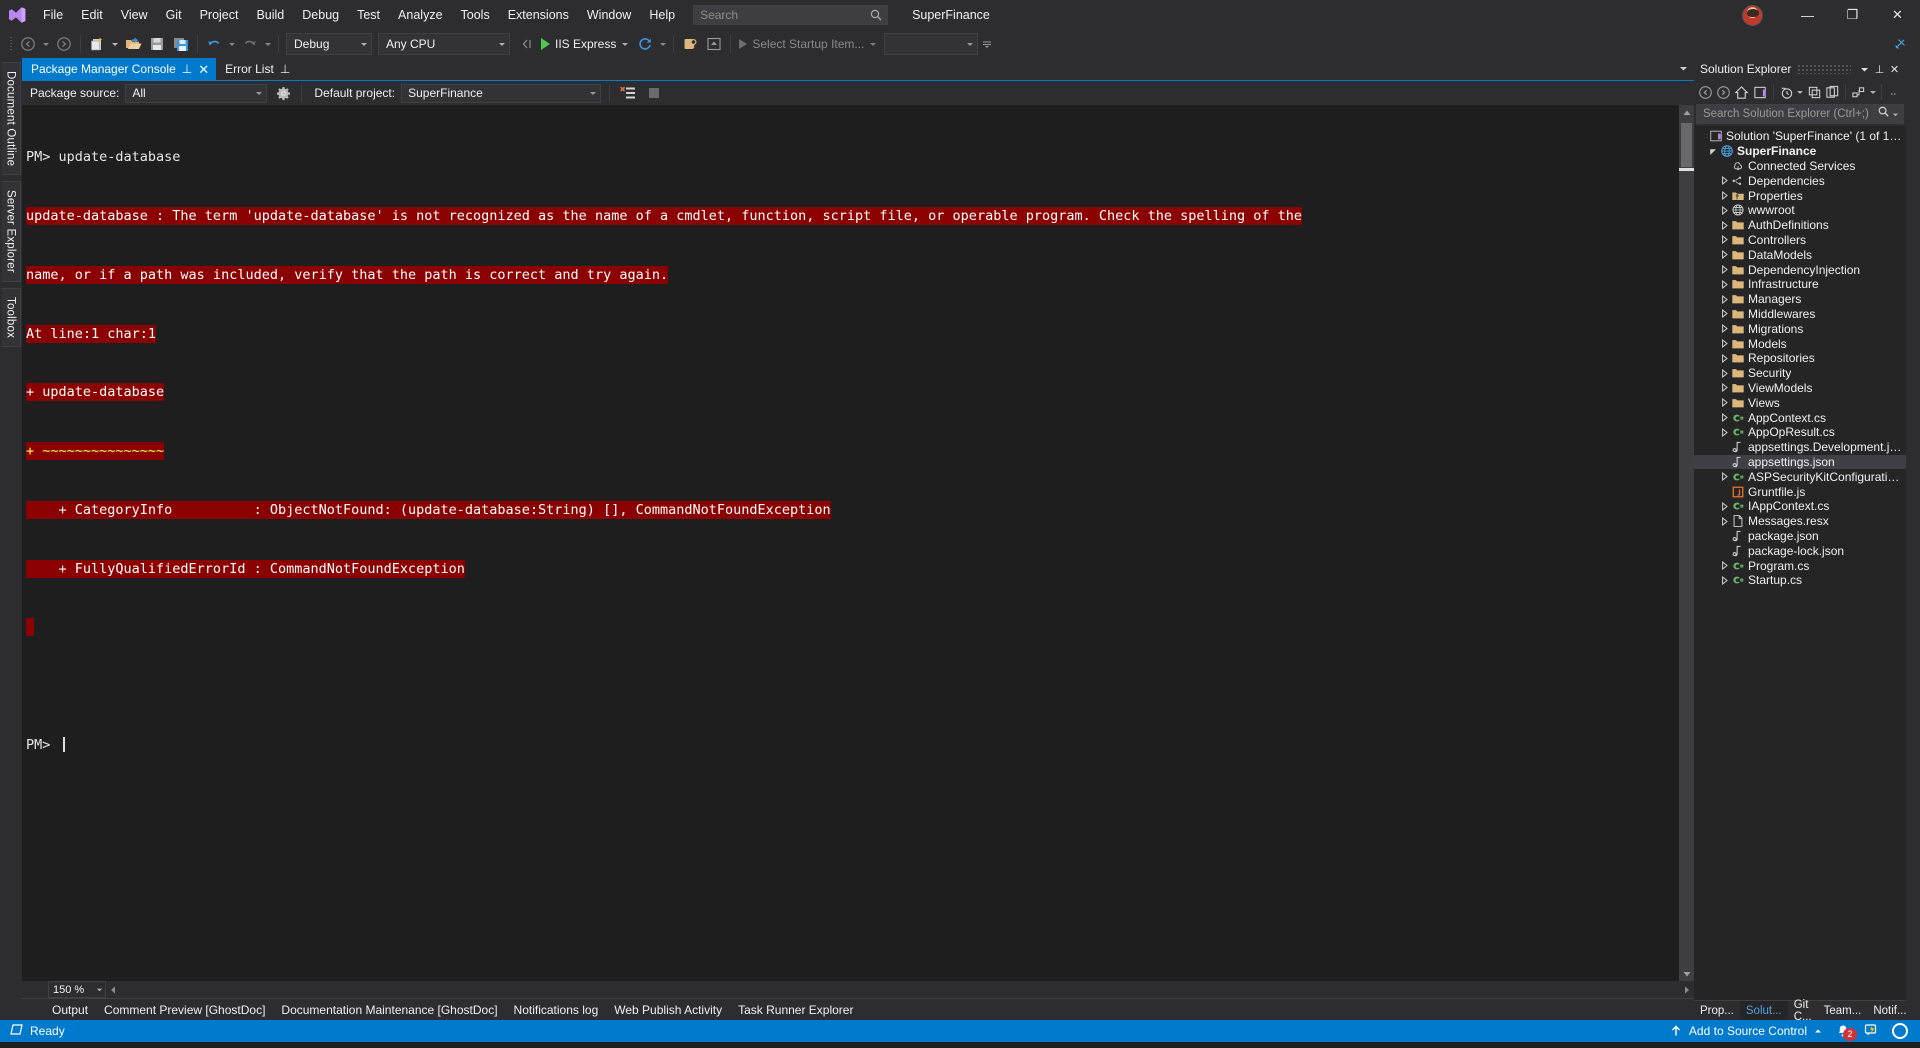 This screenshot has height=1048, width=1920. What do you see at coordinates (1872, 92) in the screenshot?
I see `code-map-dropdown-icon` at bounding box center [1872, 92].